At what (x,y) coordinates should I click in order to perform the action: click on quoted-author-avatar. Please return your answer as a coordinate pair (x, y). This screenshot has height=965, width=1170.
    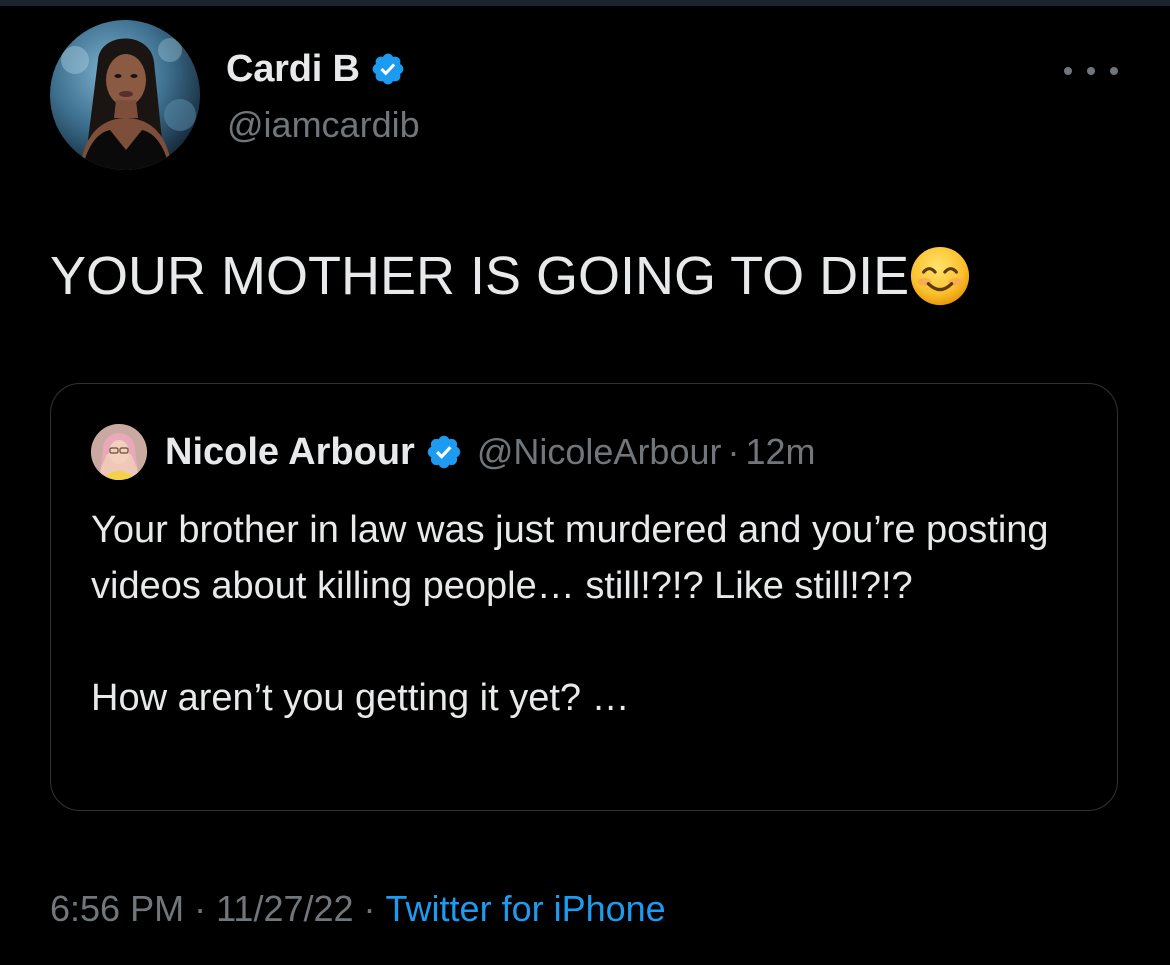
    Looking at the image, I should click on (119, 452).